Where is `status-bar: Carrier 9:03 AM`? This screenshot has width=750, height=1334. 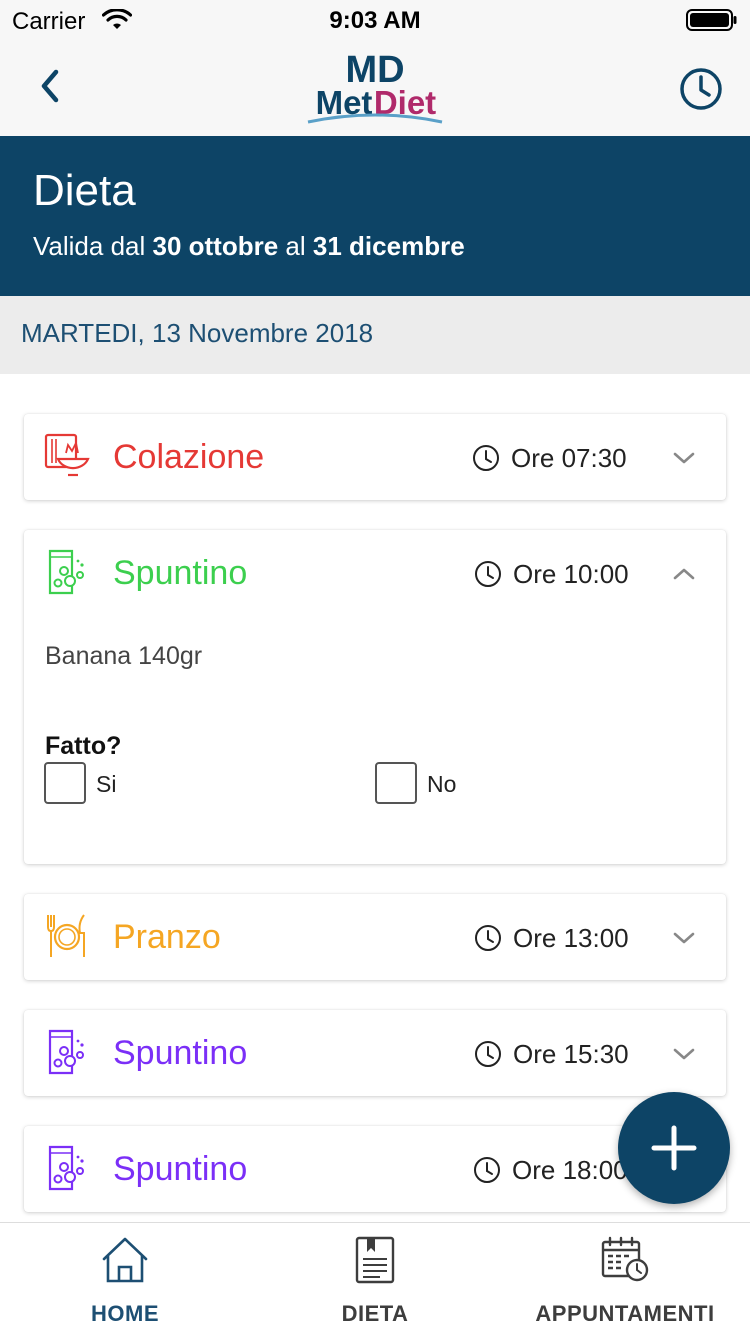 status-bar: Carrier 9:03 AM is located at coordinates (375, 20).